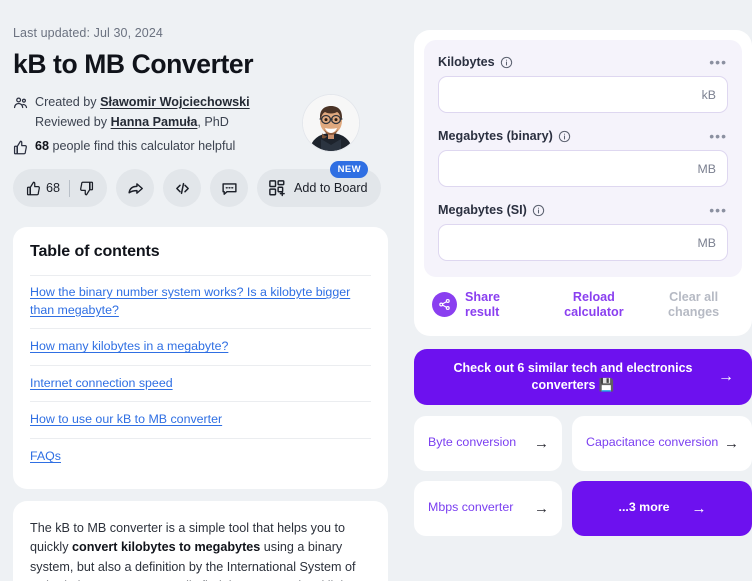 Image resolution: width=752 pixels, height=581 pixels. What do you see at coordinates (583, 62) in the screenshot?
I see `field-header: Kilobytes •••` at bounding box center [583, 62].